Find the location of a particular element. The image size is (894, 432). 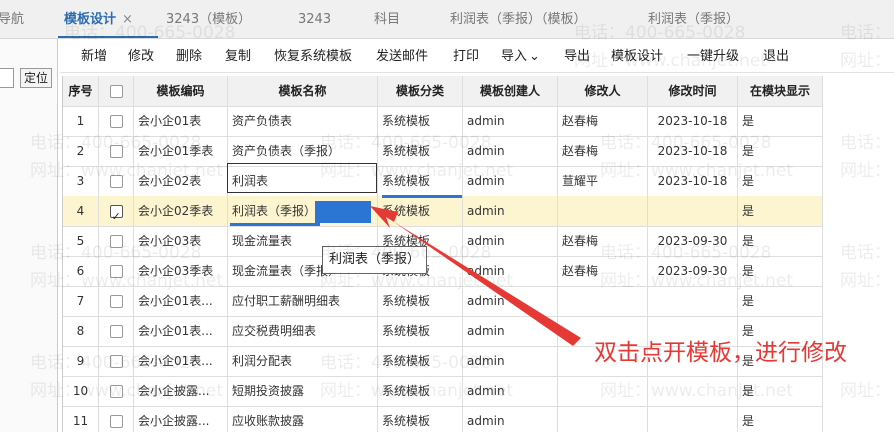

red-arrow is located at coordinates (475, 276).